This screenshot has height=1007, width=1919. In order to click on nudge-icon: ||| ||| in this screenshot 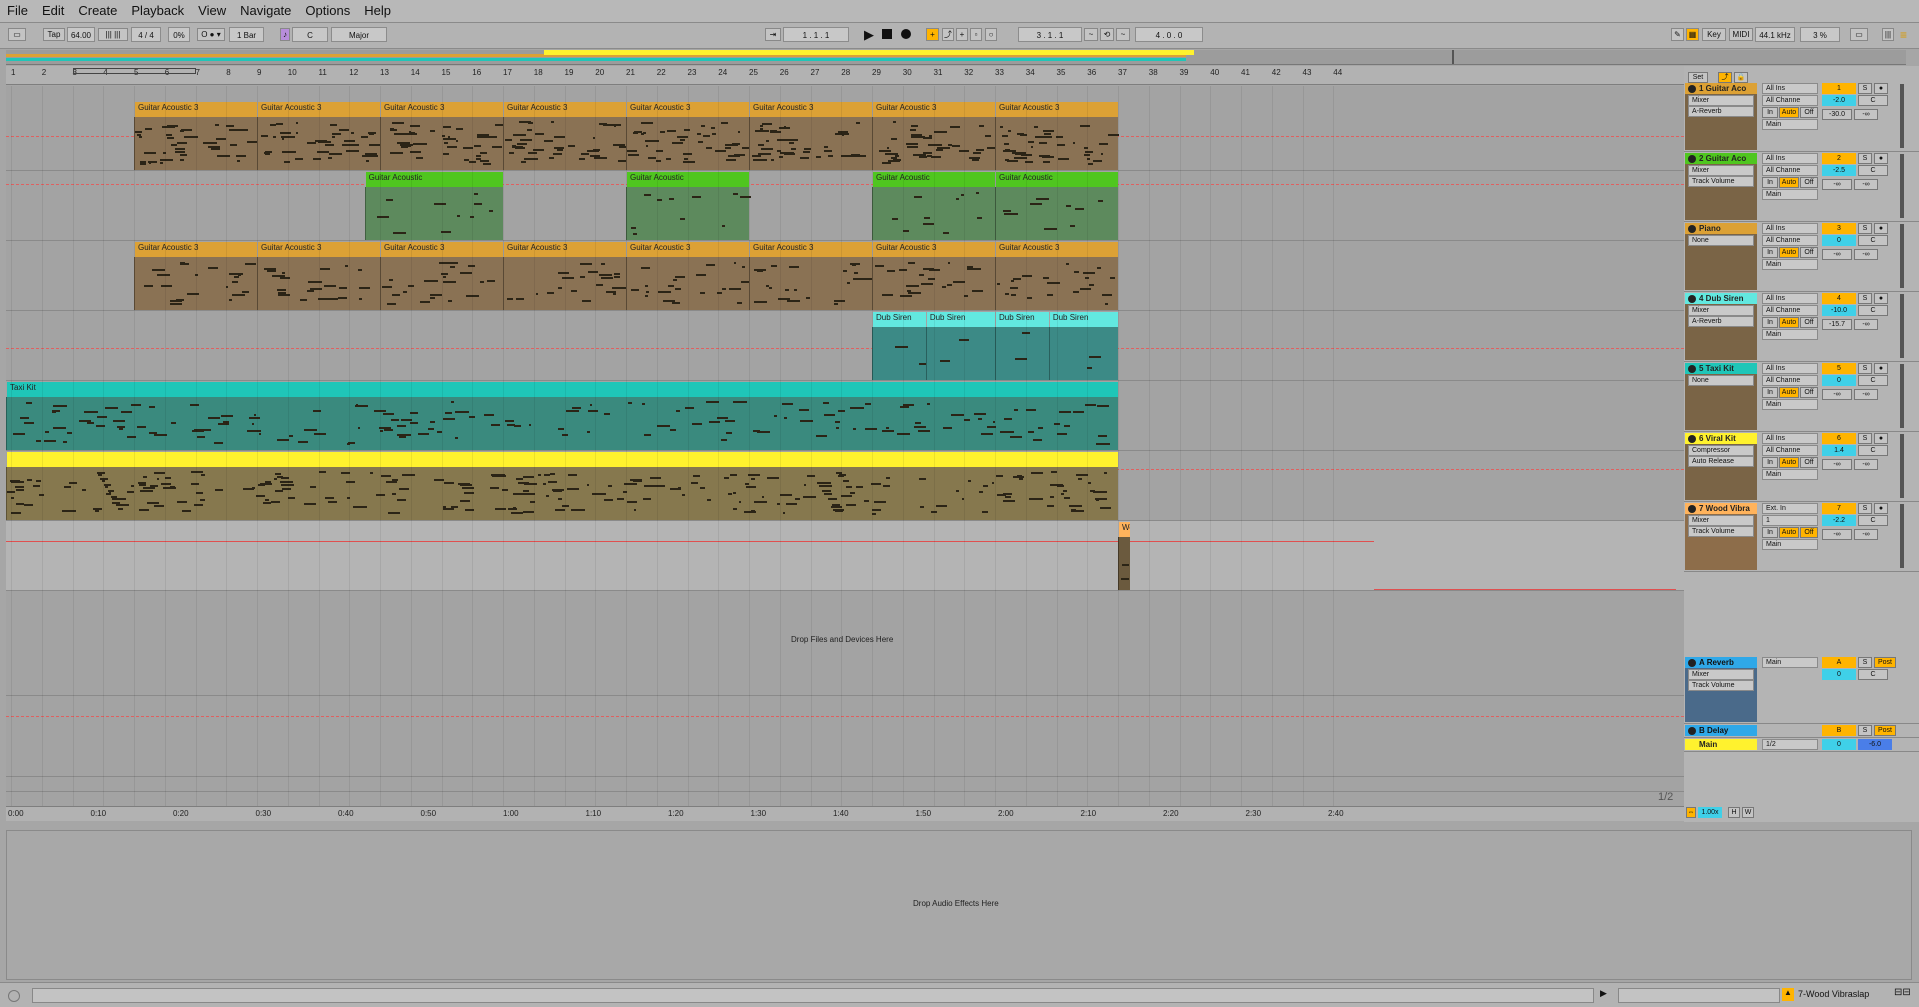, I will do `click(113, 34)`.